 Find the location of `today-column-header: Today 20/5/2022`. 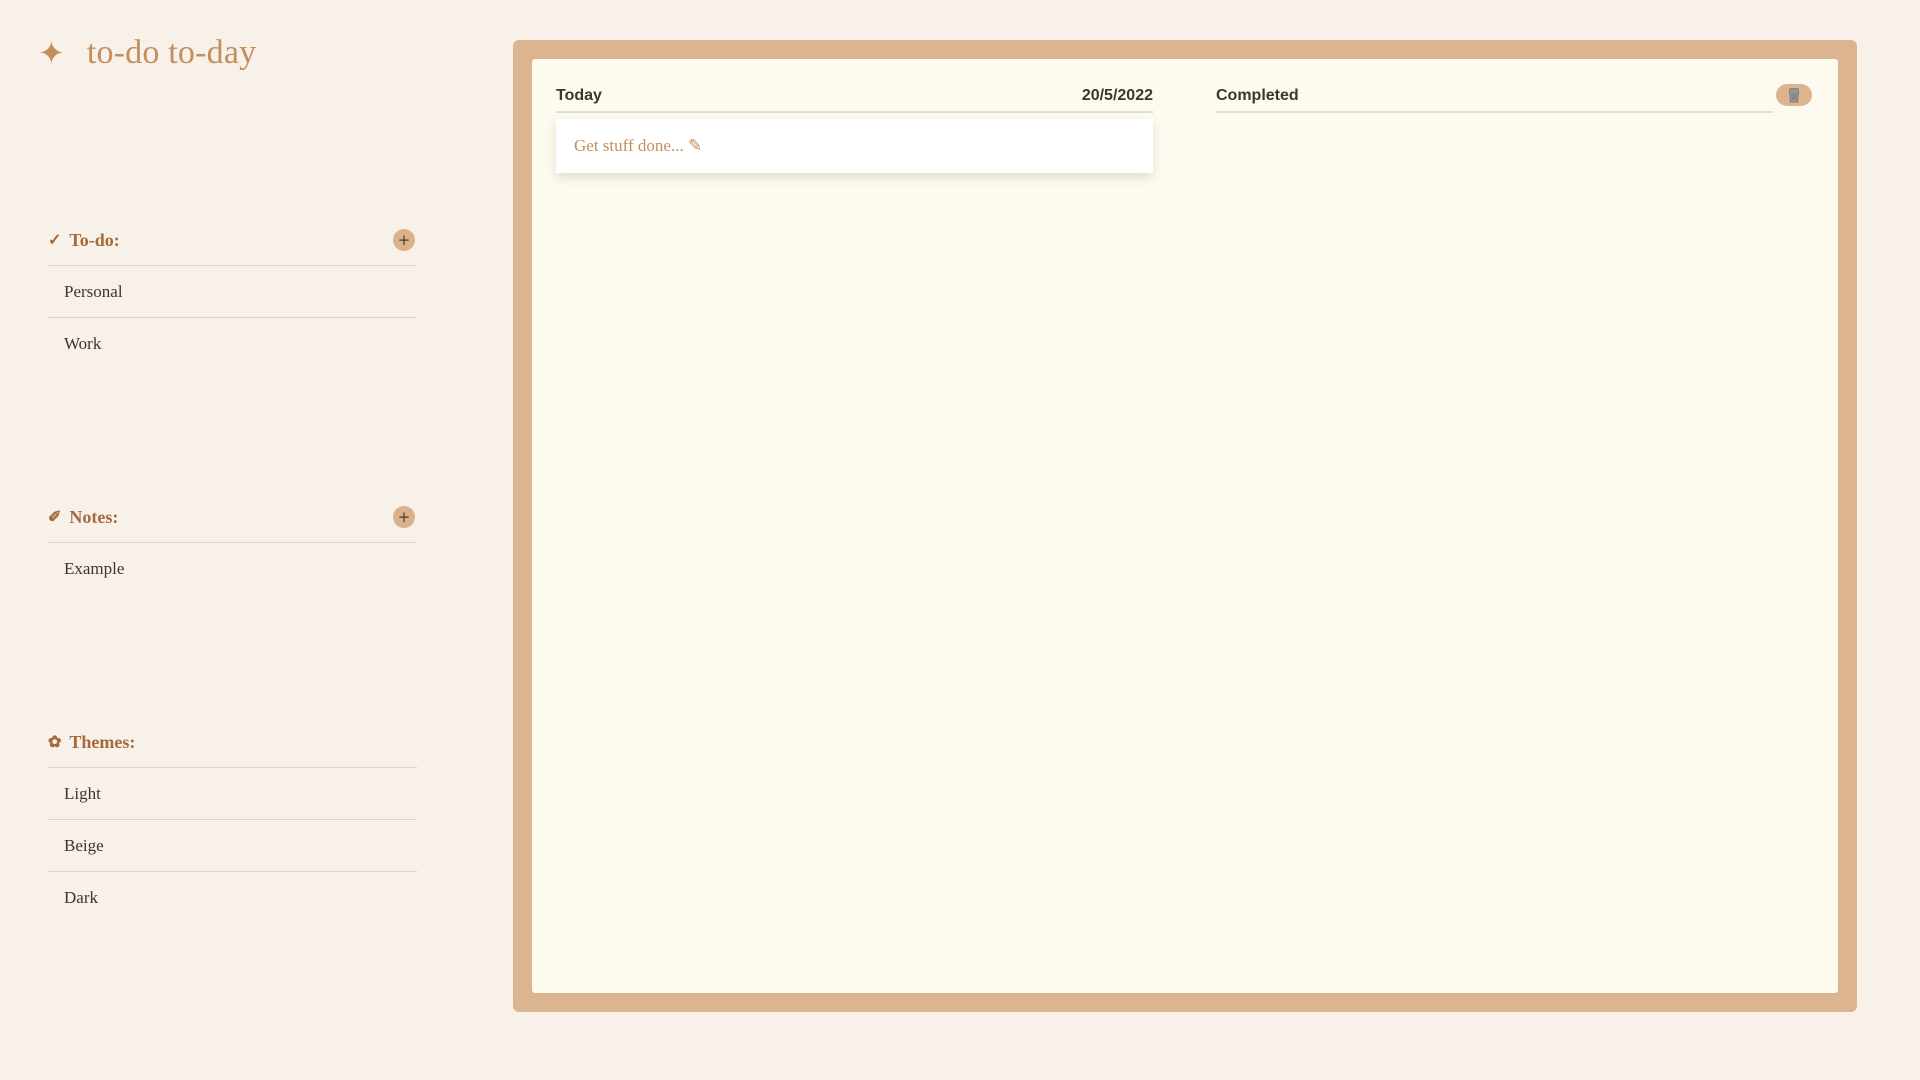

today-column-header: Today 20/5/2022 is located at coordinates (854, 97).